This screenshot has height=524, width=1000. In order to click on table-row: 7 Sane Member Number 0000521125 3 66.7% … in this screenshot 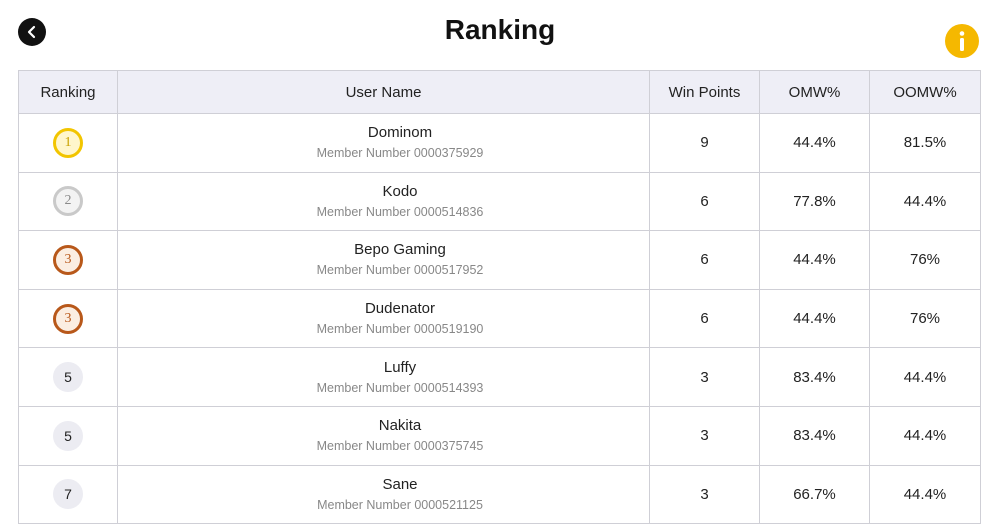, I will do `click(499, 494)`.